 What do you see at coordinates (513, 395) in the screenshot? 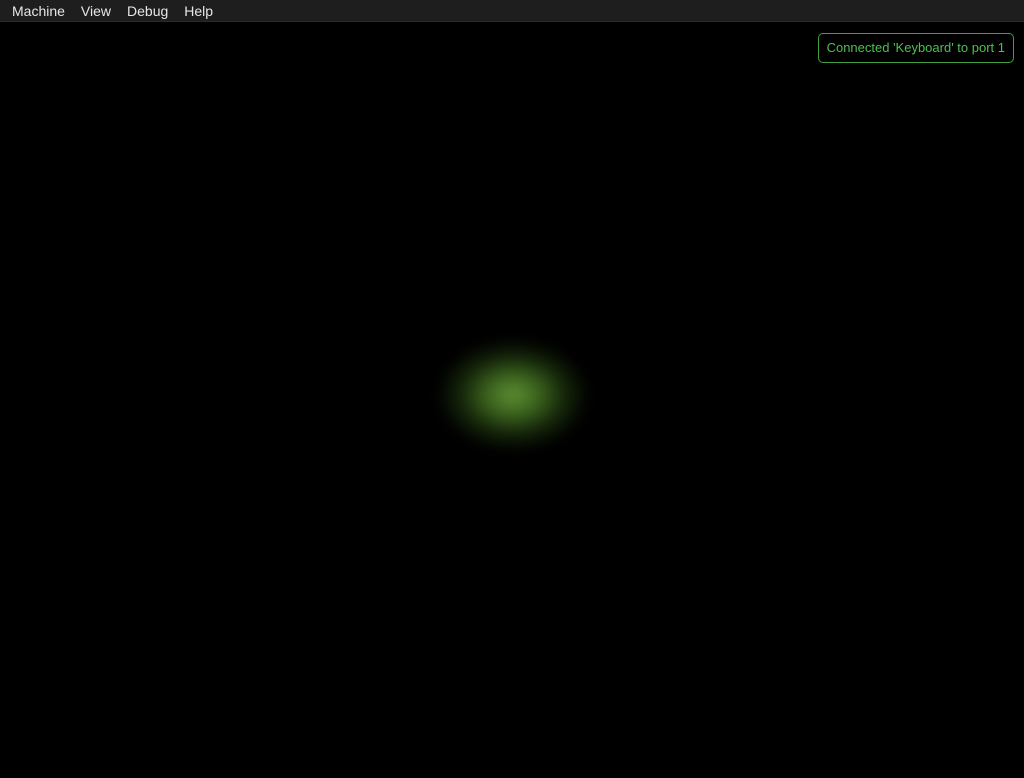
I see `screen-glow` at bounding box center [513, 395].